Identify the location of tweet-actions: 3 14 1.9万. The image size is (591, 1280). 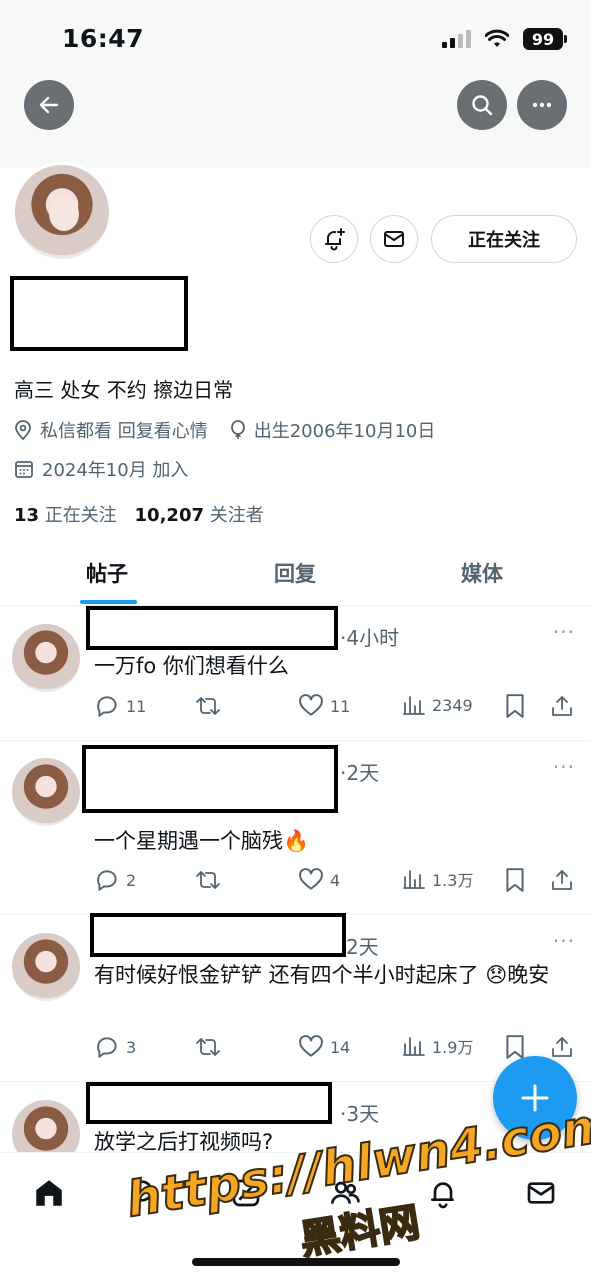
(335, 1049).